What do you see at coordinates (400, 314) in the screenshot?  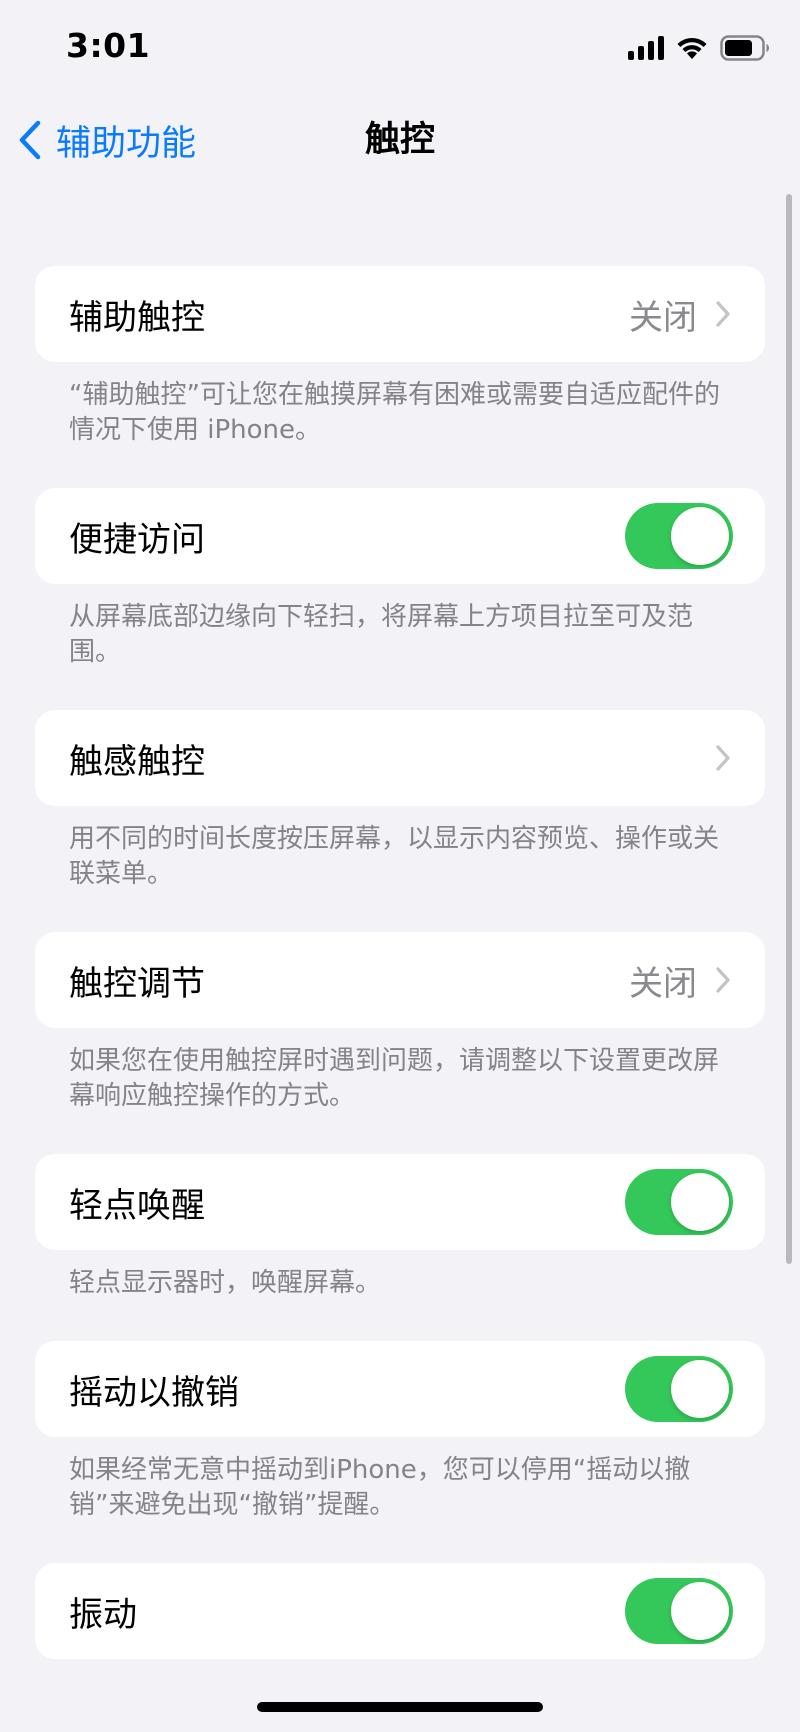 I see `setting-row-assistivetouch: 辅助触控 关闭` at bounding box center [400, 314].